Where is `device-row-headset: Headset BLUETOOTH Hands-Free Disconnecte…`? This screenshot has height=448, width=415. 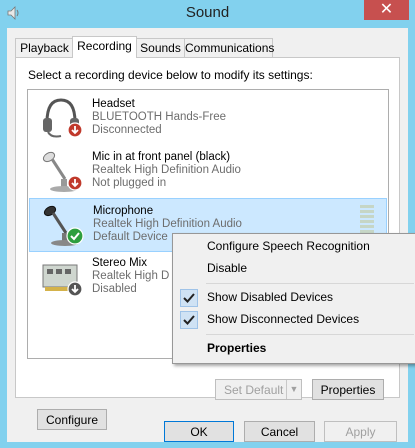
device-row-headset: Headset BLUETOOTH Hands-Free Disconnecte… is located at coordinates (208, 118).